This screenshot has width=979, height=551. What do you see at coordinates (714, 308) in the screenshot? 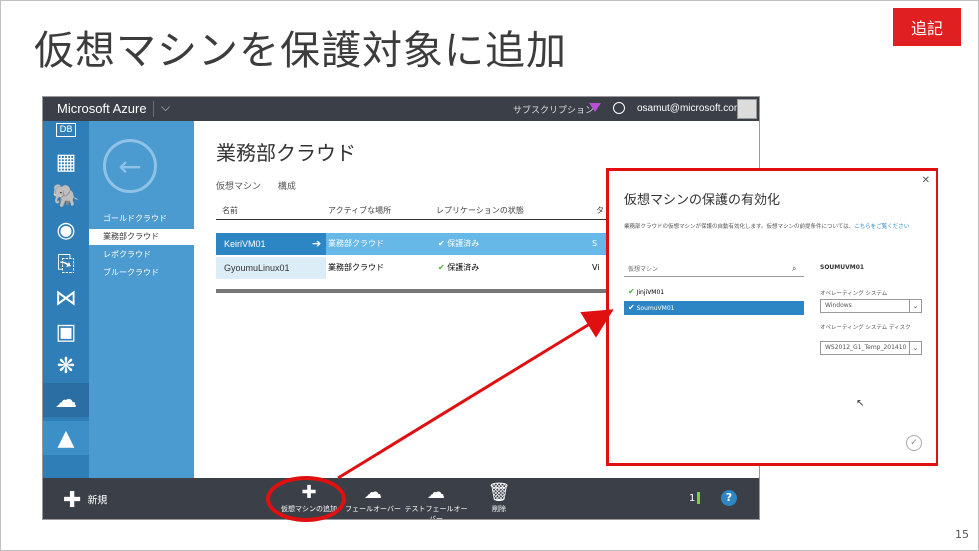
I see `vm-list-item: ✔ SoumuVM01` at bounding box center [714, 308].